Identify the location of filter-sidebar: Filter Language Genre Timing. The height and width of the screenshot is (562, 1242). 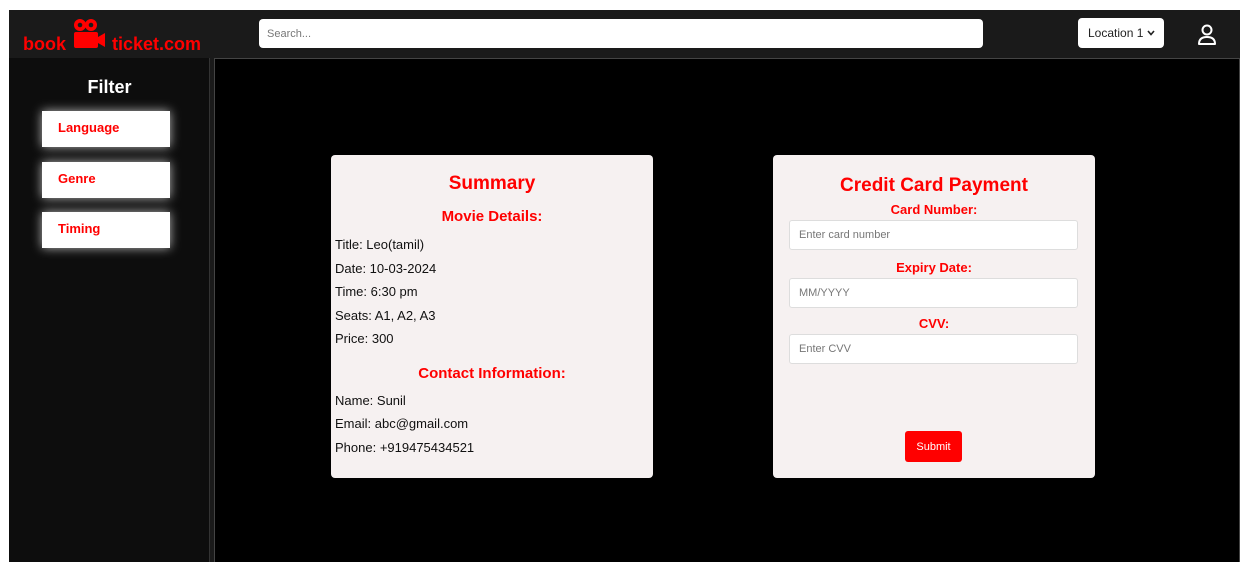
(109, 310).